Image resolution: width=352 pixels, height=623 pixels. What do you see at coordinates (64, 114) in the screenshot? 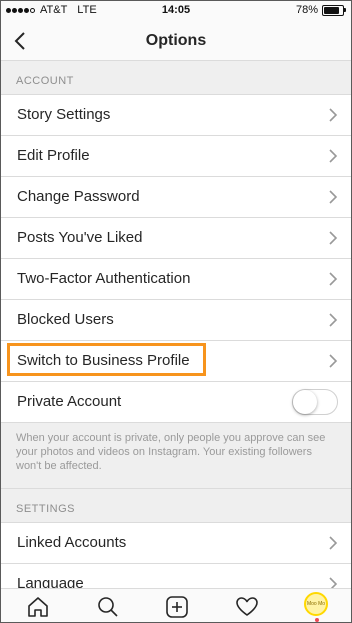
I see `item-label: Story Settings` at bounding box center [64, 114].